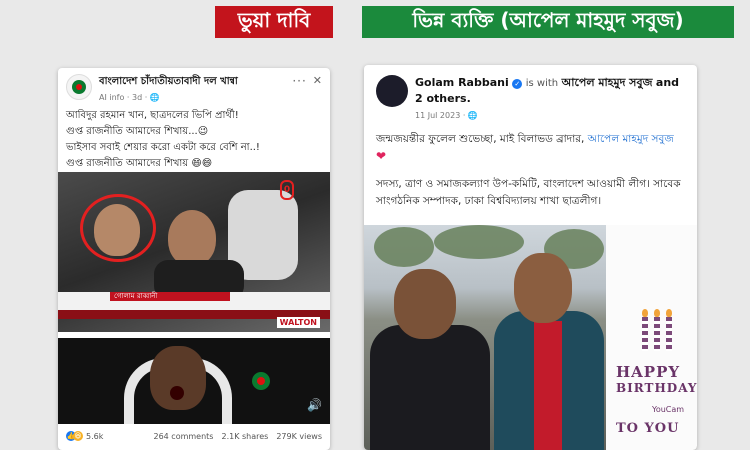 This screenshot has width=750, height=450. What do you see at coordinates (668, 409) in the screenshot?
I see `youcam-watermark: YouCam` at bounding box center [668, 409].